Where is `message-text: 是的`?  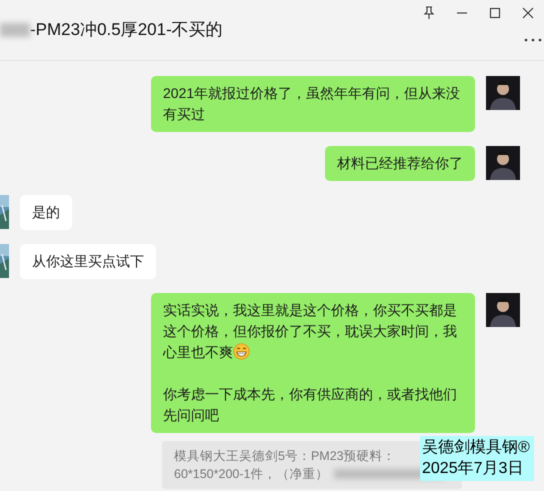 message-text: 是的 is located at coordinates (46, 212).